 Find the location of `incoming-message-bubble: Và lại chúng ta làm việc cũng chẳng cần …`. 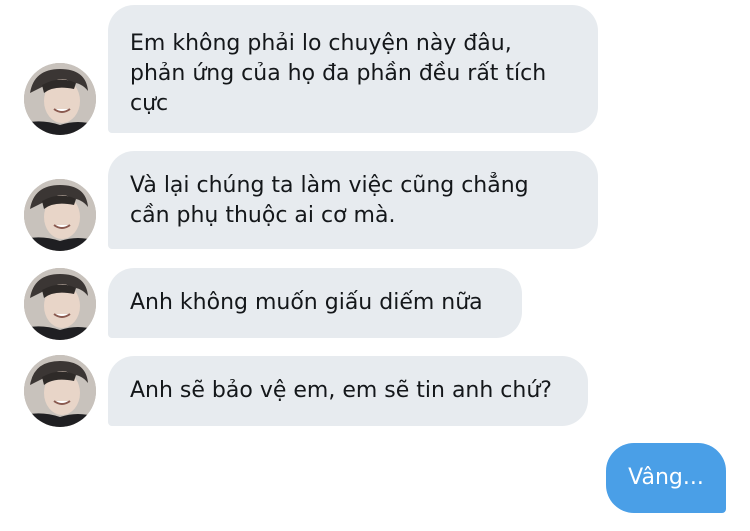

incoming-message-bubble: Và lại chúng ta làm việc cũng chẳng cần … is located at coordinates (353, 200).